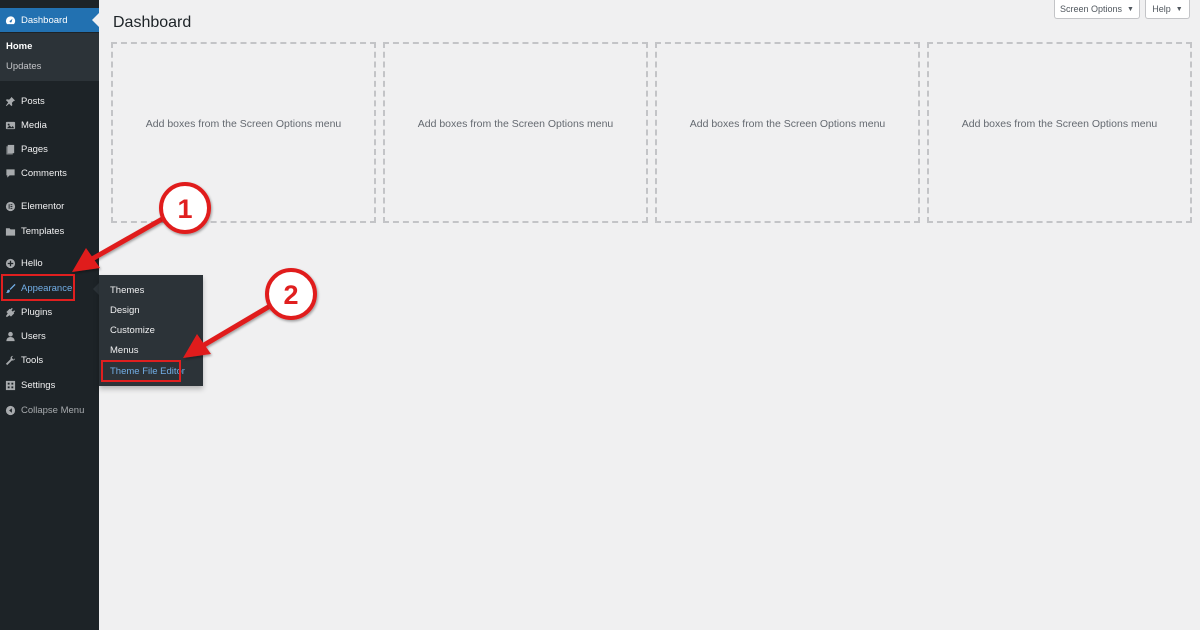 The height and width of the screenshot is (630, 1200). What do you see at coordinates (184, 209) in the screenshot?
I see `step-1-number: 1` at bounding box center [184, 209].